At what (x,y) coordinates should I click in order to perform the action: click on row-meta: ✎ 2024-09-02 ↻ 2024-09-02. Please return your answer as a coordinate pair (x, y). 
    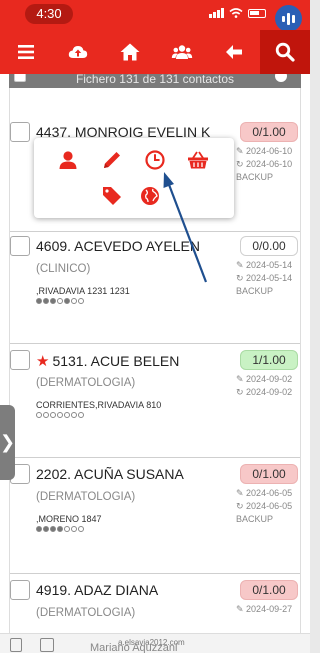
    Looking at the image, I should click on (267, 386).